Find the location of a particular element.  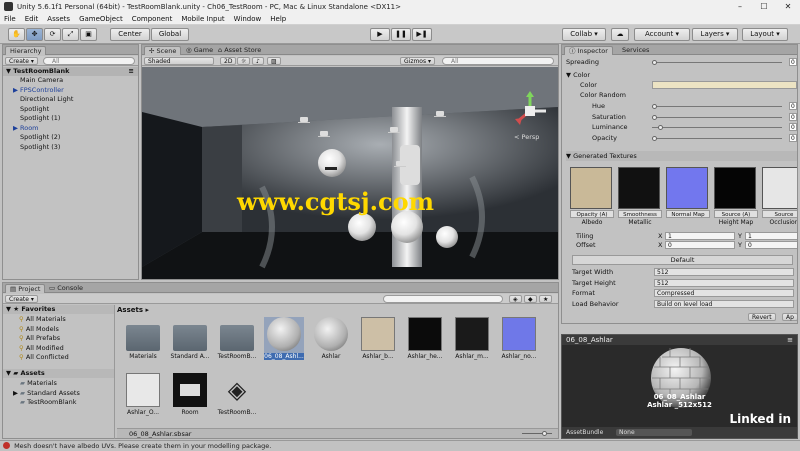

effects-toggle-icon: ▨ is located at coordinates (274, 61).